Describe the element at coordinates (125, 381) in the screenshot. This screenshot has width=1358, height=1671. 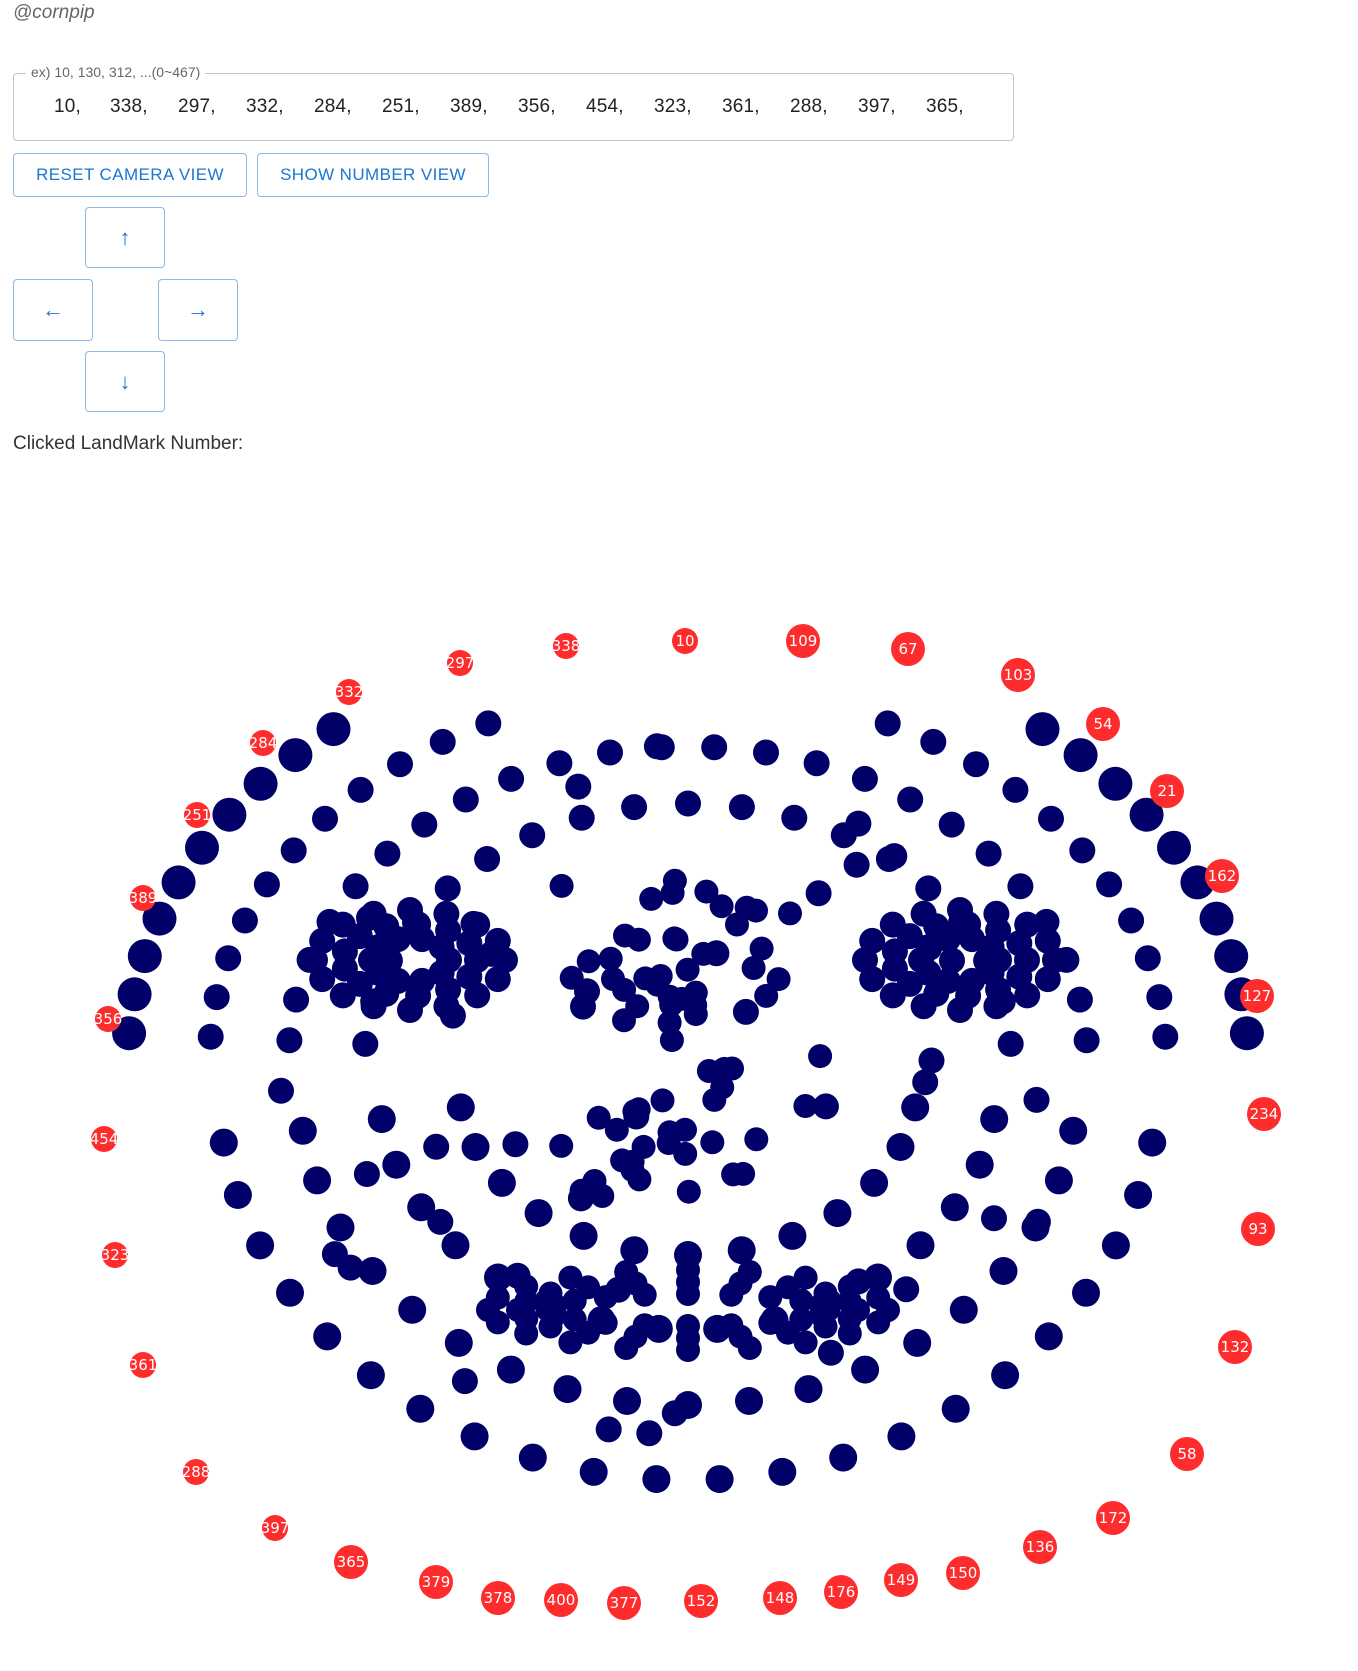
I see `camera-down-button: ↓` at that location.